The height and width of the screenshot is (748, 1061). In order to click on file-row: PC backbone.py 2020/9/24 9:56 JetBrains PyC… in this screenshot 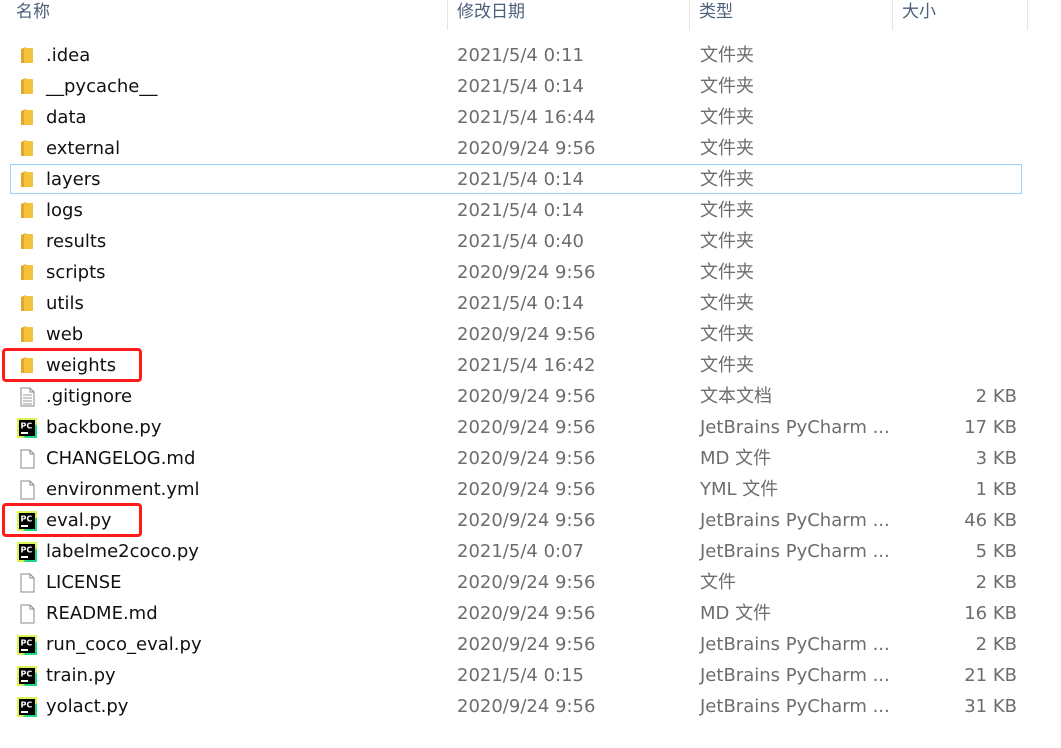, I will do `click(530, 427)`.